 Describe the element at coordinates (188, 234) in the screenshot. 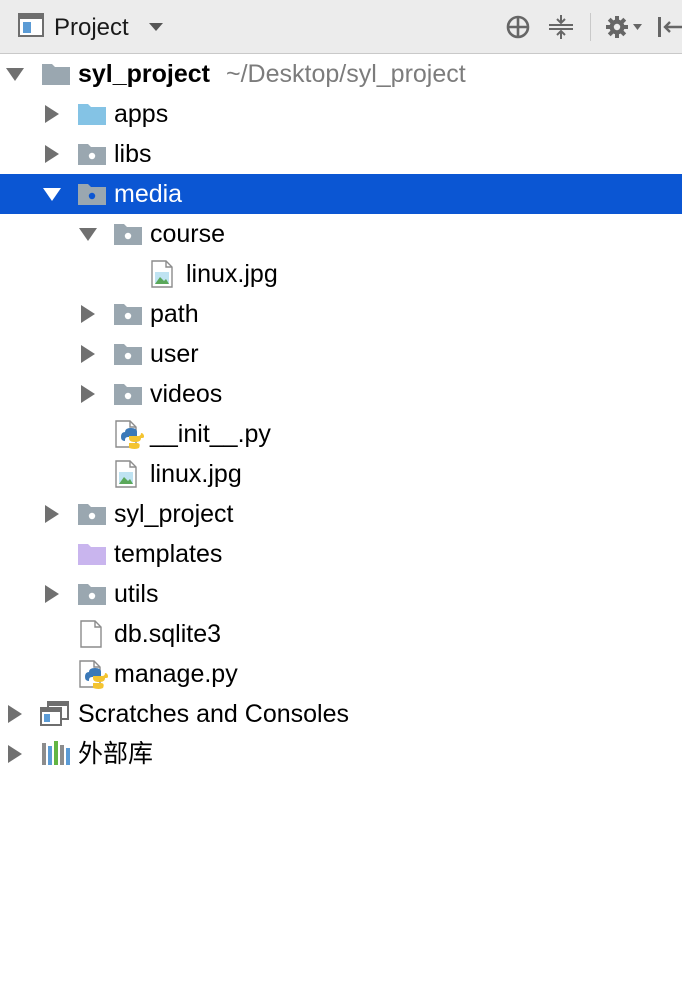

I see `tree-item-label: course` at that location.